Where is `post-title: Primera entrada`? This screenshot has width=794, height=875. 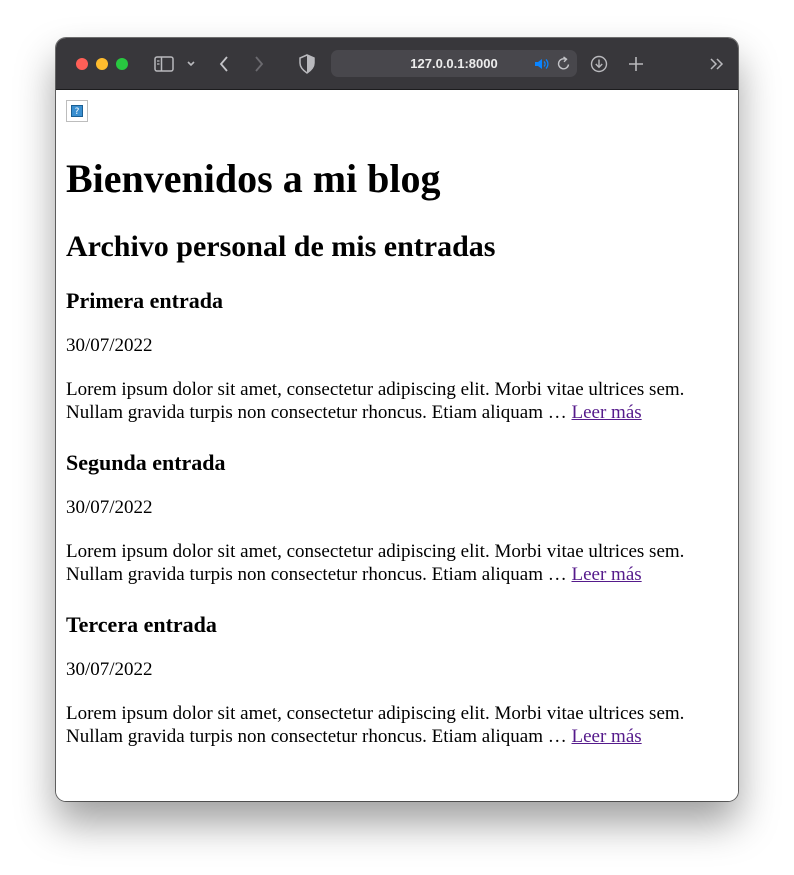 post-title: Primera entrada is located at coordinates (144, 300).